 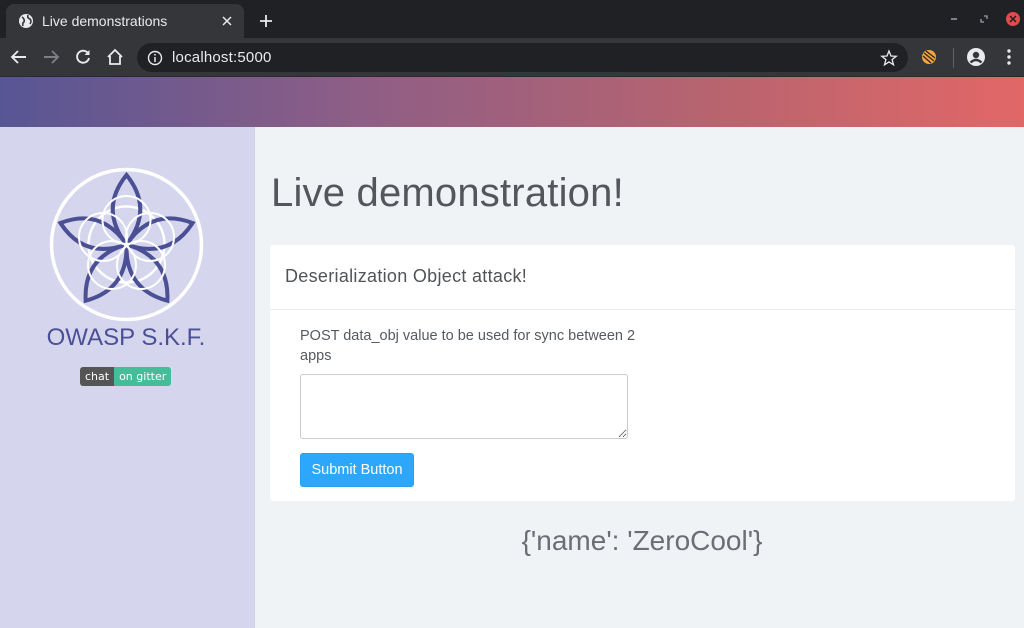 What do you see at coordinates (642, 540) in the screenshot?
I see `result-output: {'name': 'ZeroCool'}` at bounding box center [642, 540].